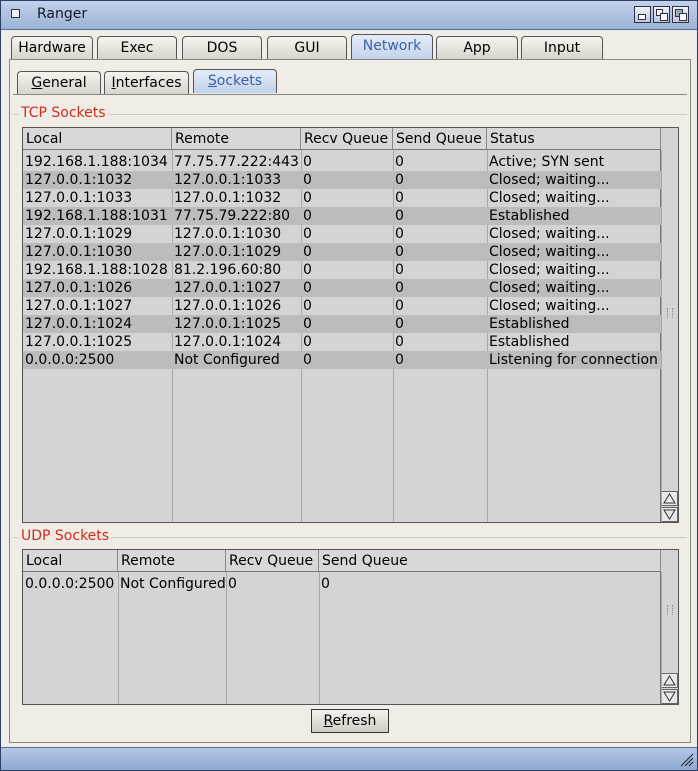 Image resolution: width=698 pixels, height=771 pixels. What do you see at coordinates (172, 561) in the screenshot?
I see `udp-header-remote: Remote` at bounding box center [172, 561].